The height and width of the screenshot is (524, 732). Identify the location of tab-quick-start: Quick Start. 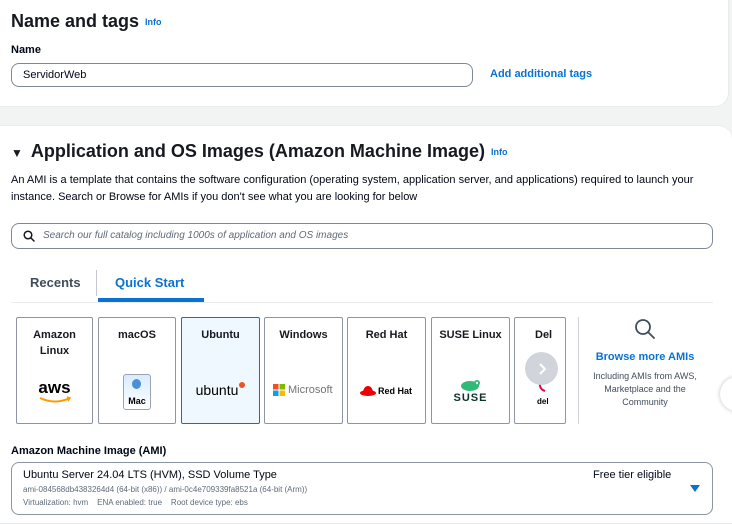
(149, 282).